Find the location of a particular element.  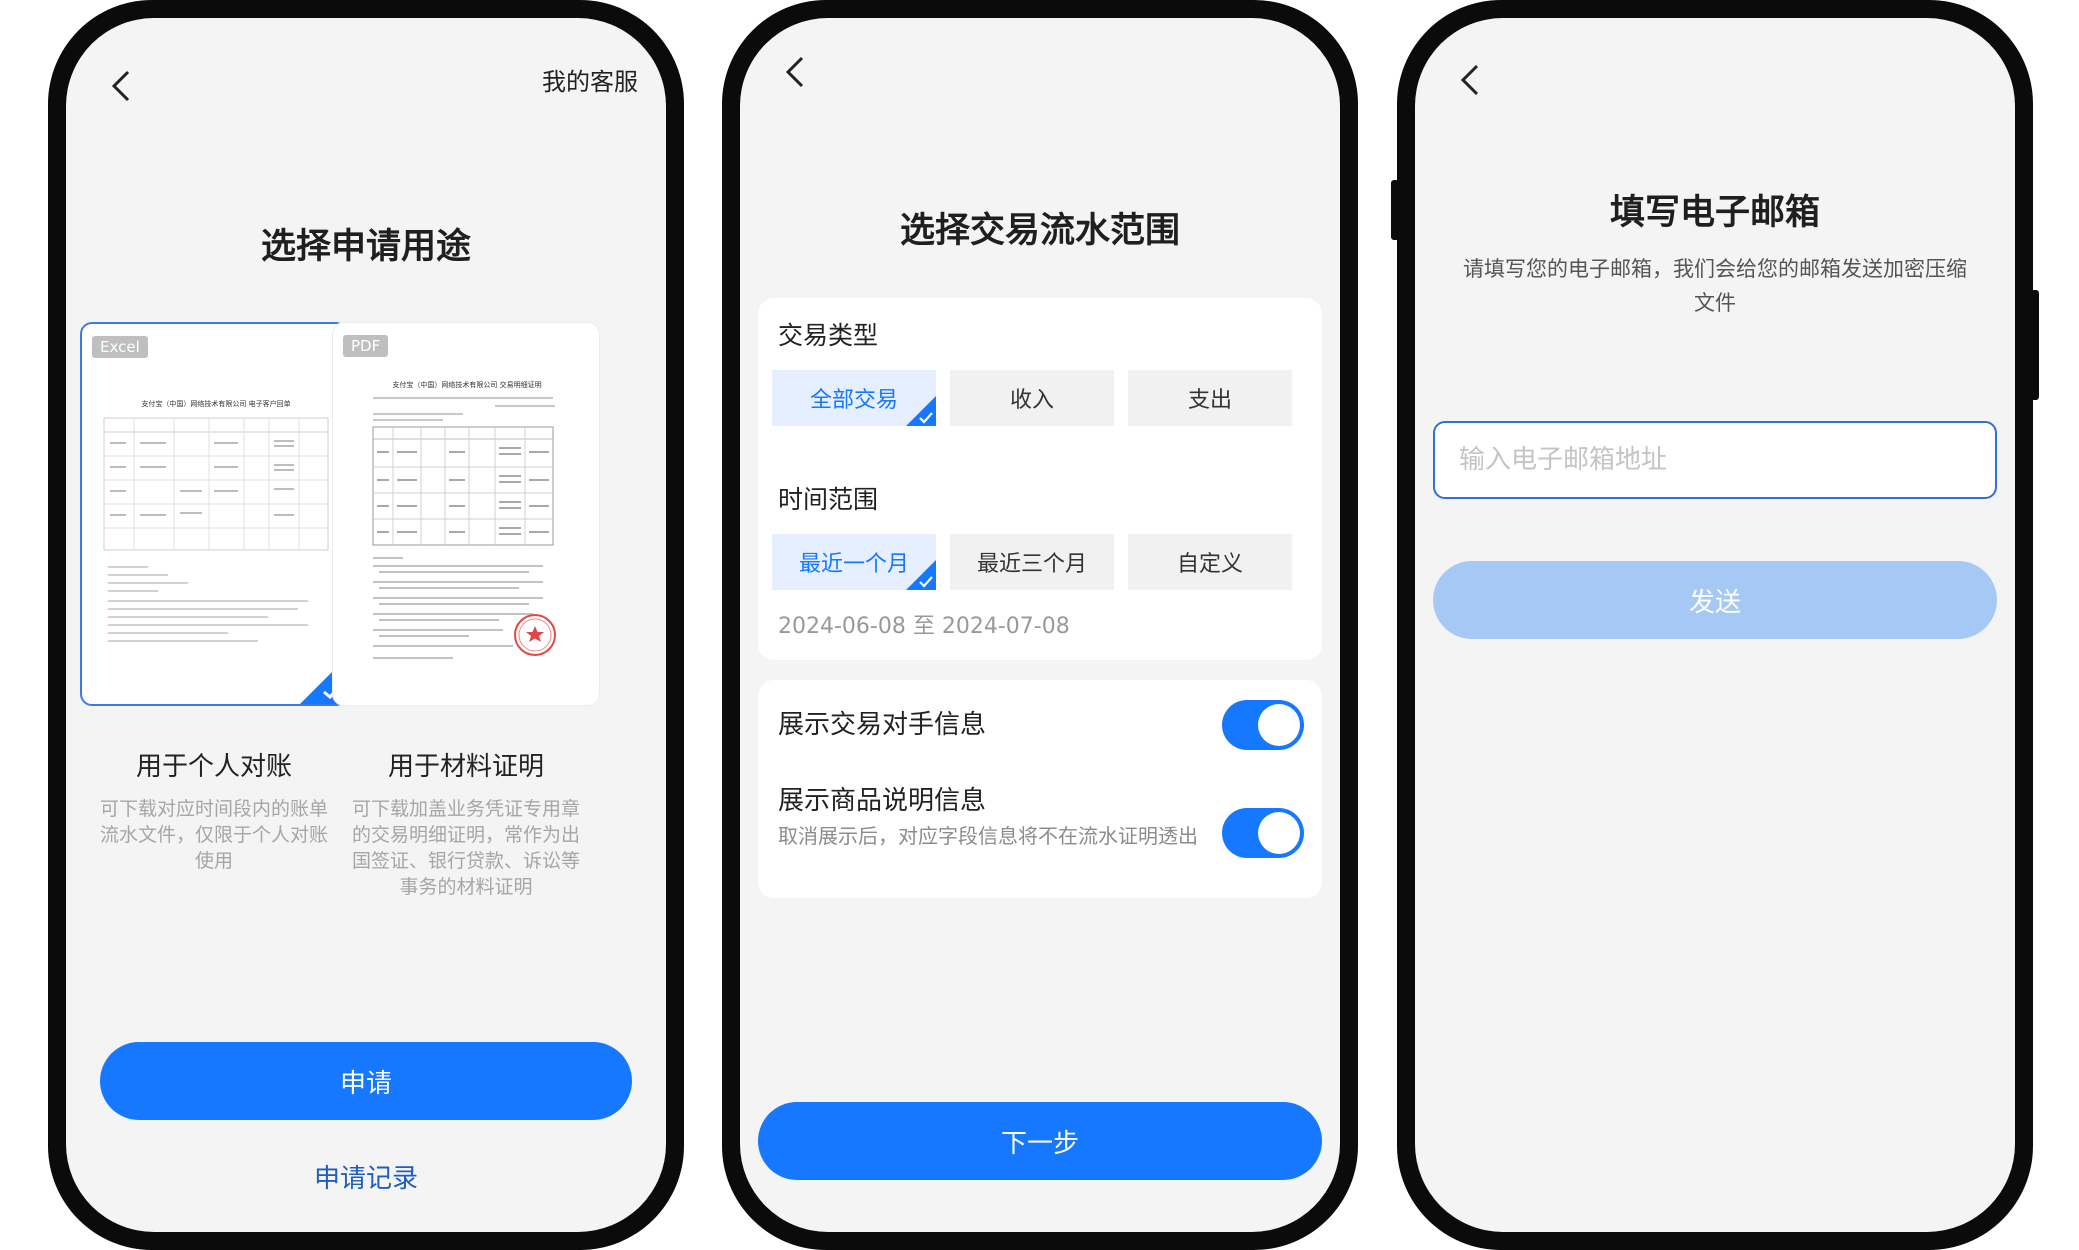

goods-desc-toggle is located at coordinates (1263, 833).